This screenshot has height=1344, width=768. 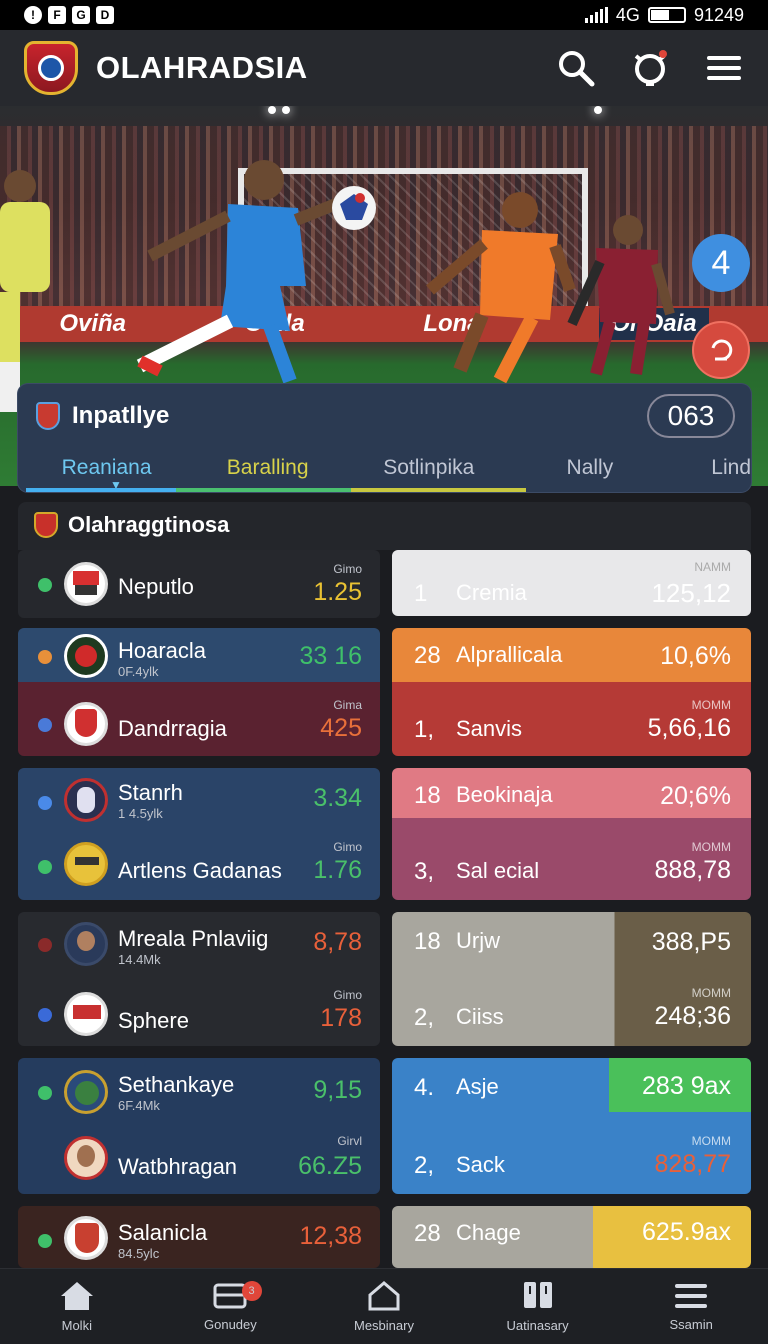 I want to click on nav-item-mesbinary: Mesbinary, so click(x=384, y=1306).